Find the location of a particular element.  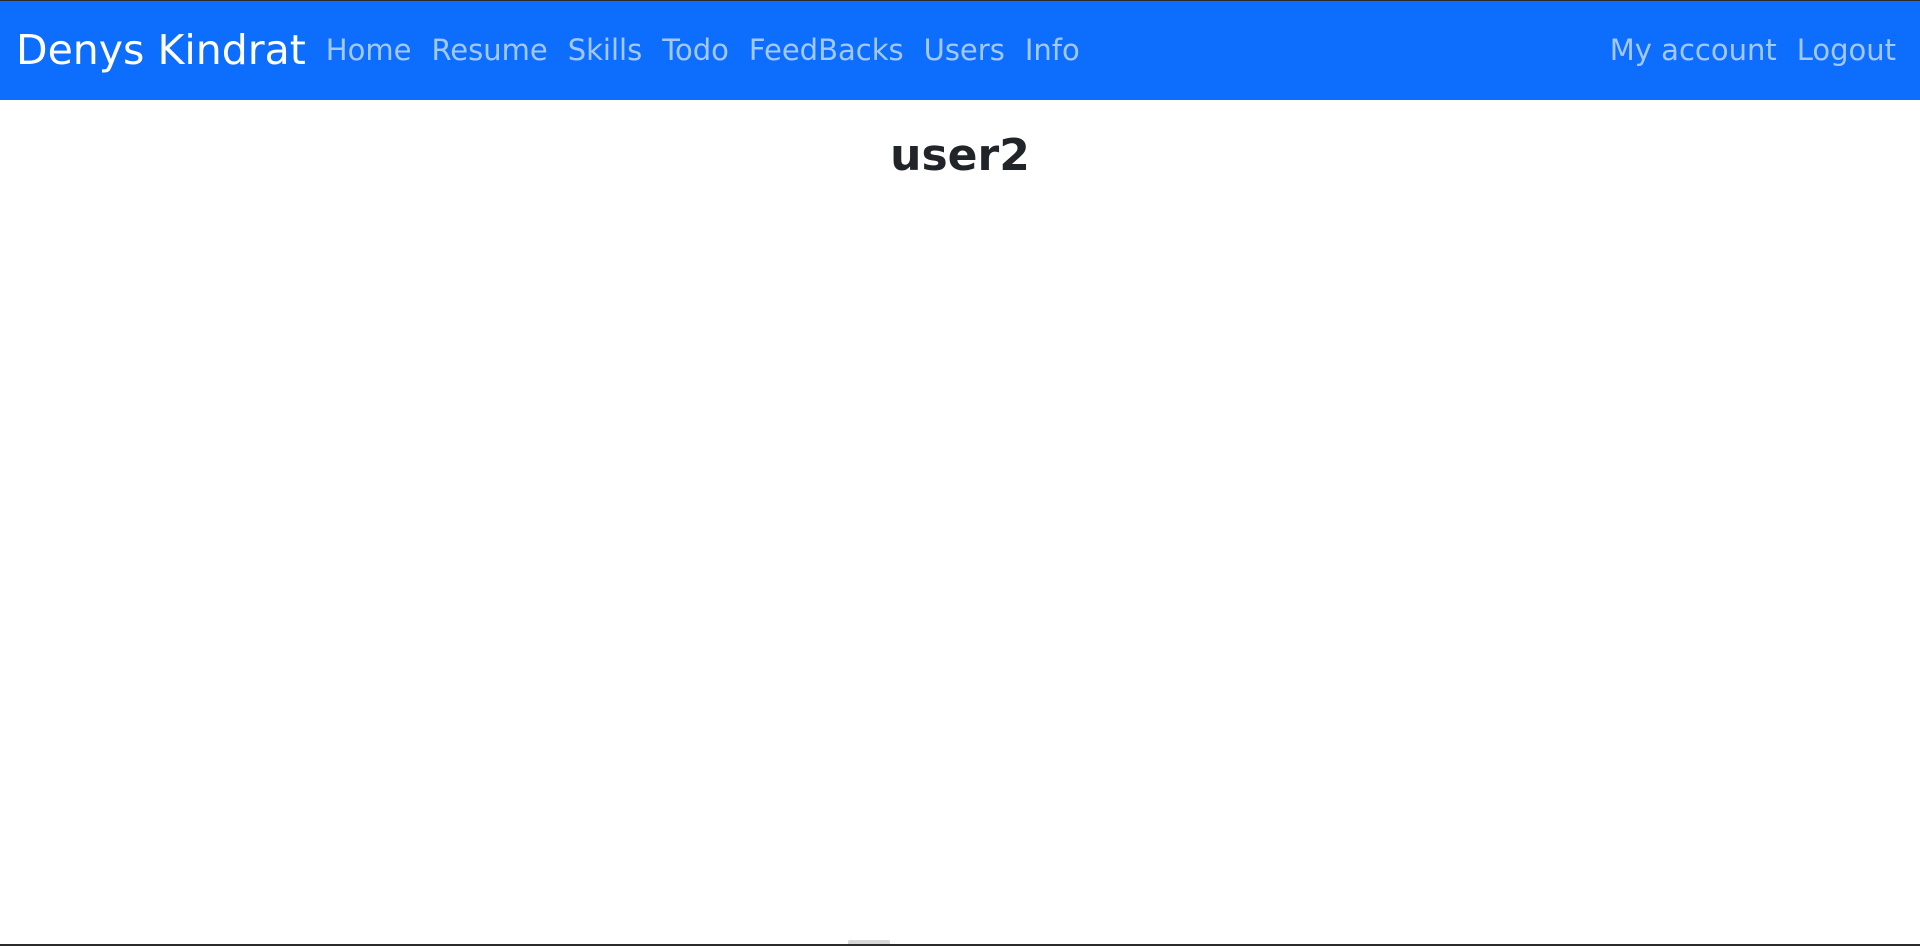

nav-link-info: Info is located at coordinates (1052, 50).